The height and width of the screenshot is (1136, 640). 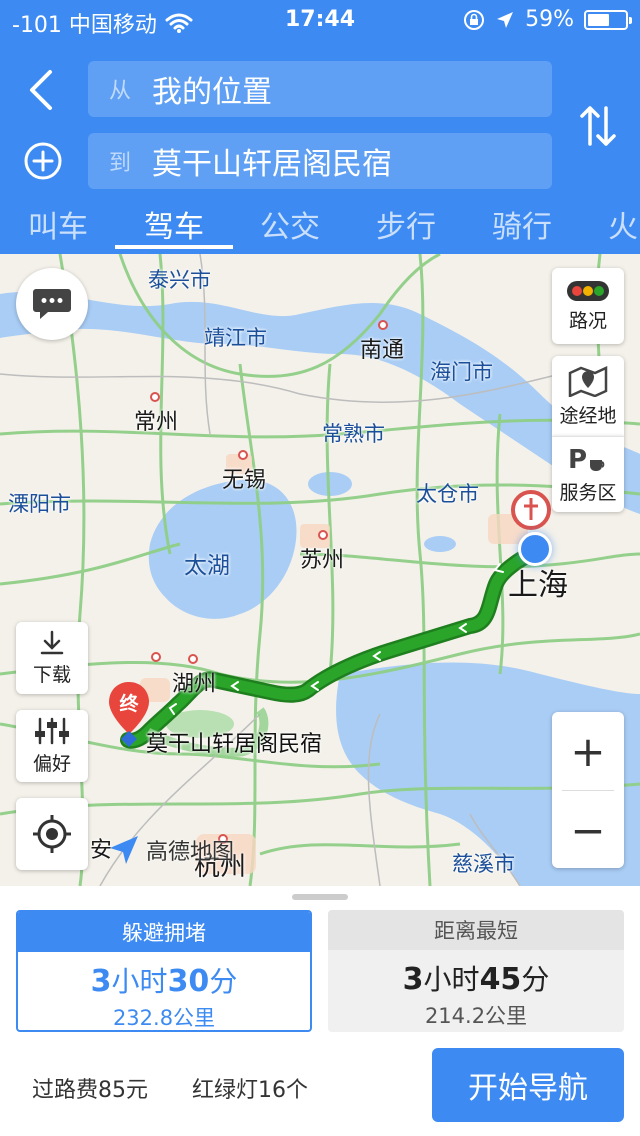 What do you see at coordinates (290, 224) in the screenshot?
I see `tab-transit: 公交` at bounding box center [290, 224].